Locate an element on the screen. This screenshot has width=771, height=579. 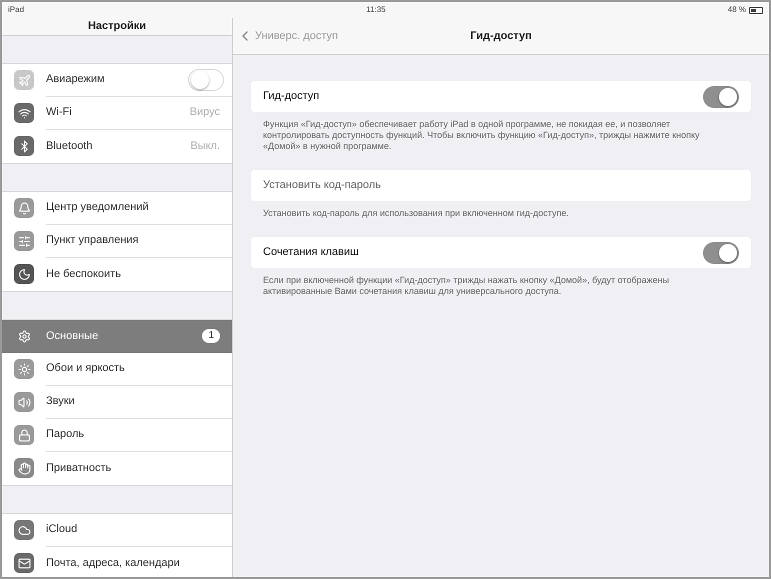
item-label: Bluetooth is located at coordinates (70, 146).